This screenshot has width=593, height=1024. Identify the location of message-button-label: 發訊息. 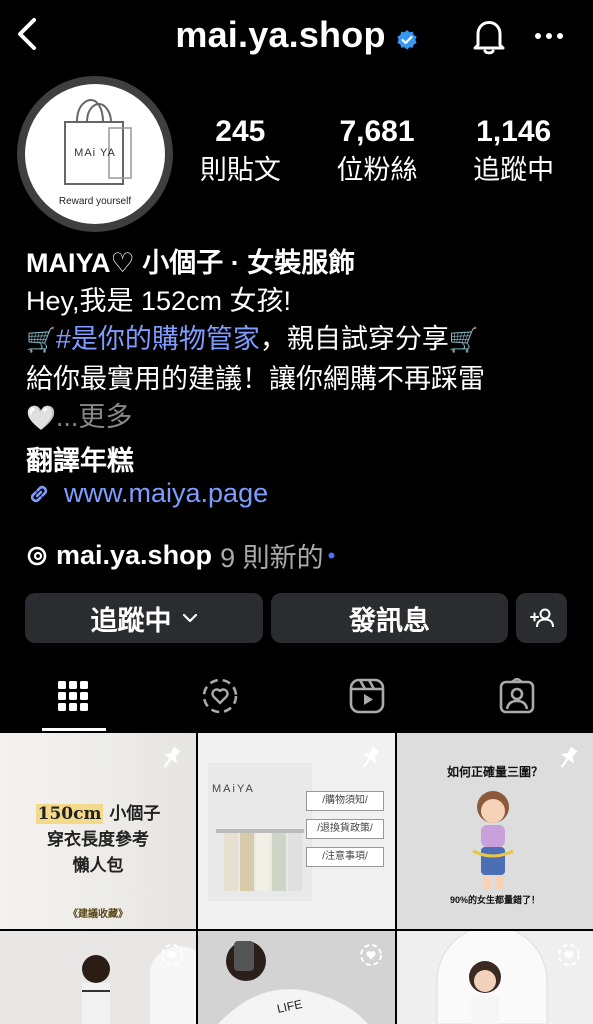
(389, 620).